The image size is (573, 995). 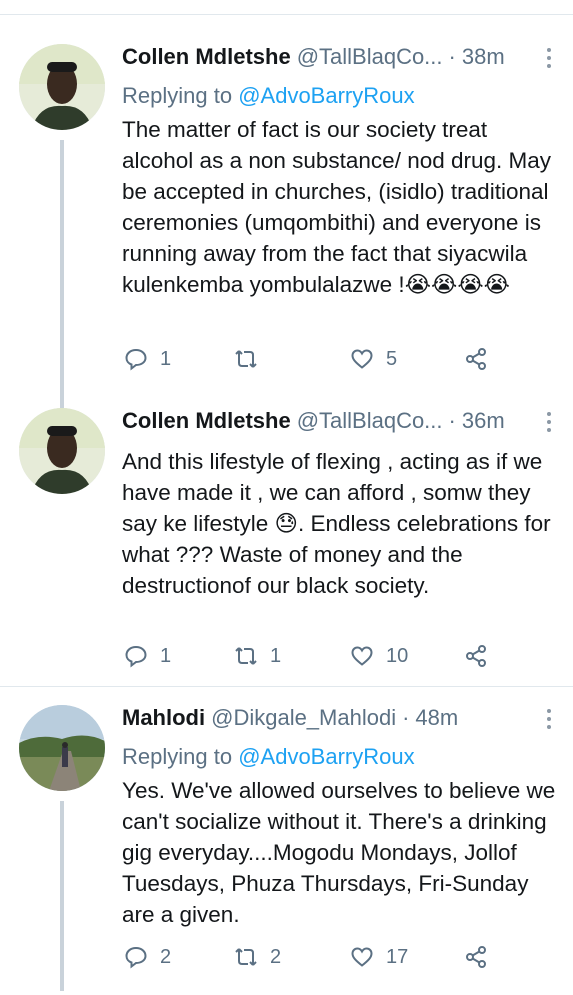 I want to click on tweet-header: Collen Mdletshe @TallBlaqCo... · 36m, so click(x=342, y=426).